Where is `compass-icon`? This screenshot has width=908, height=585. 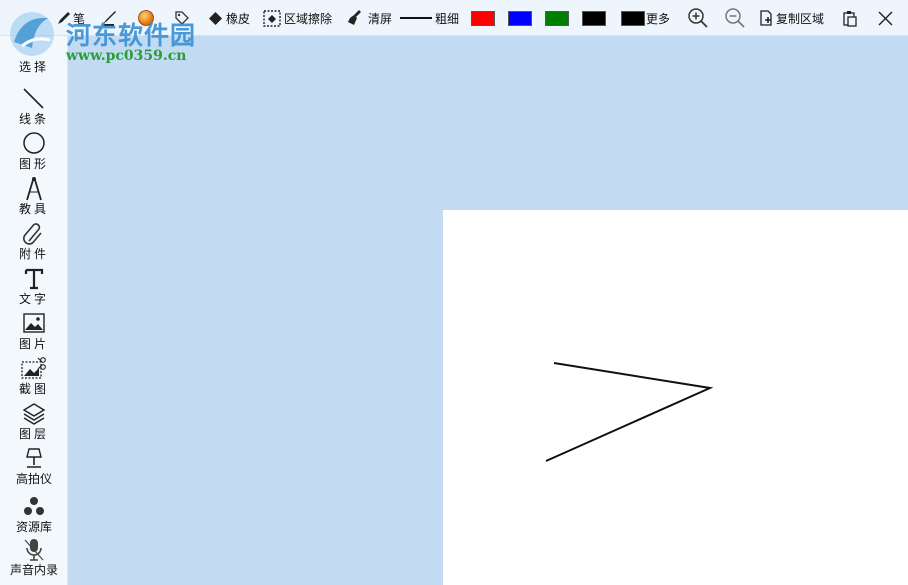
compass-icon is located at coordinates (34, 189).